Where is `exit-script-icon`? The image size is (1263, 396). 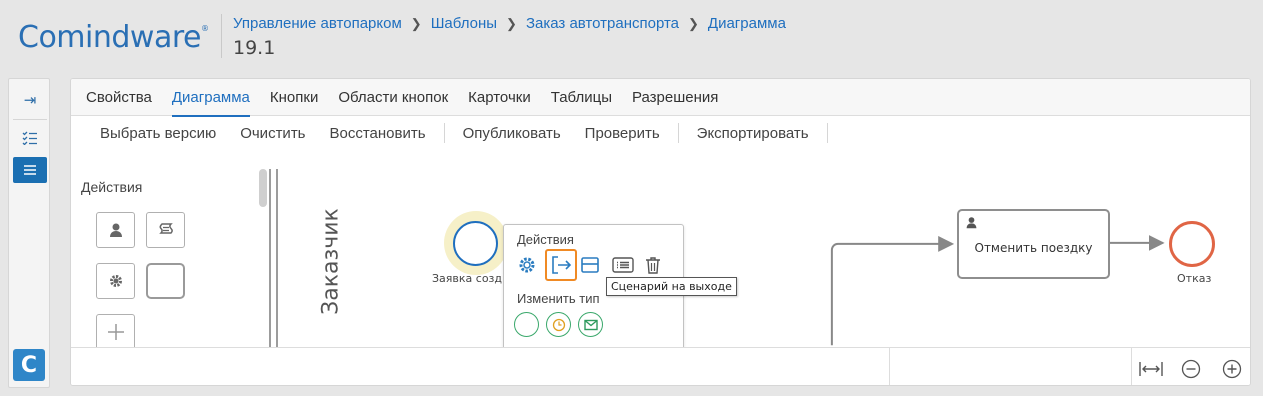 exit-script-icon is located at coordinates (561, 265).